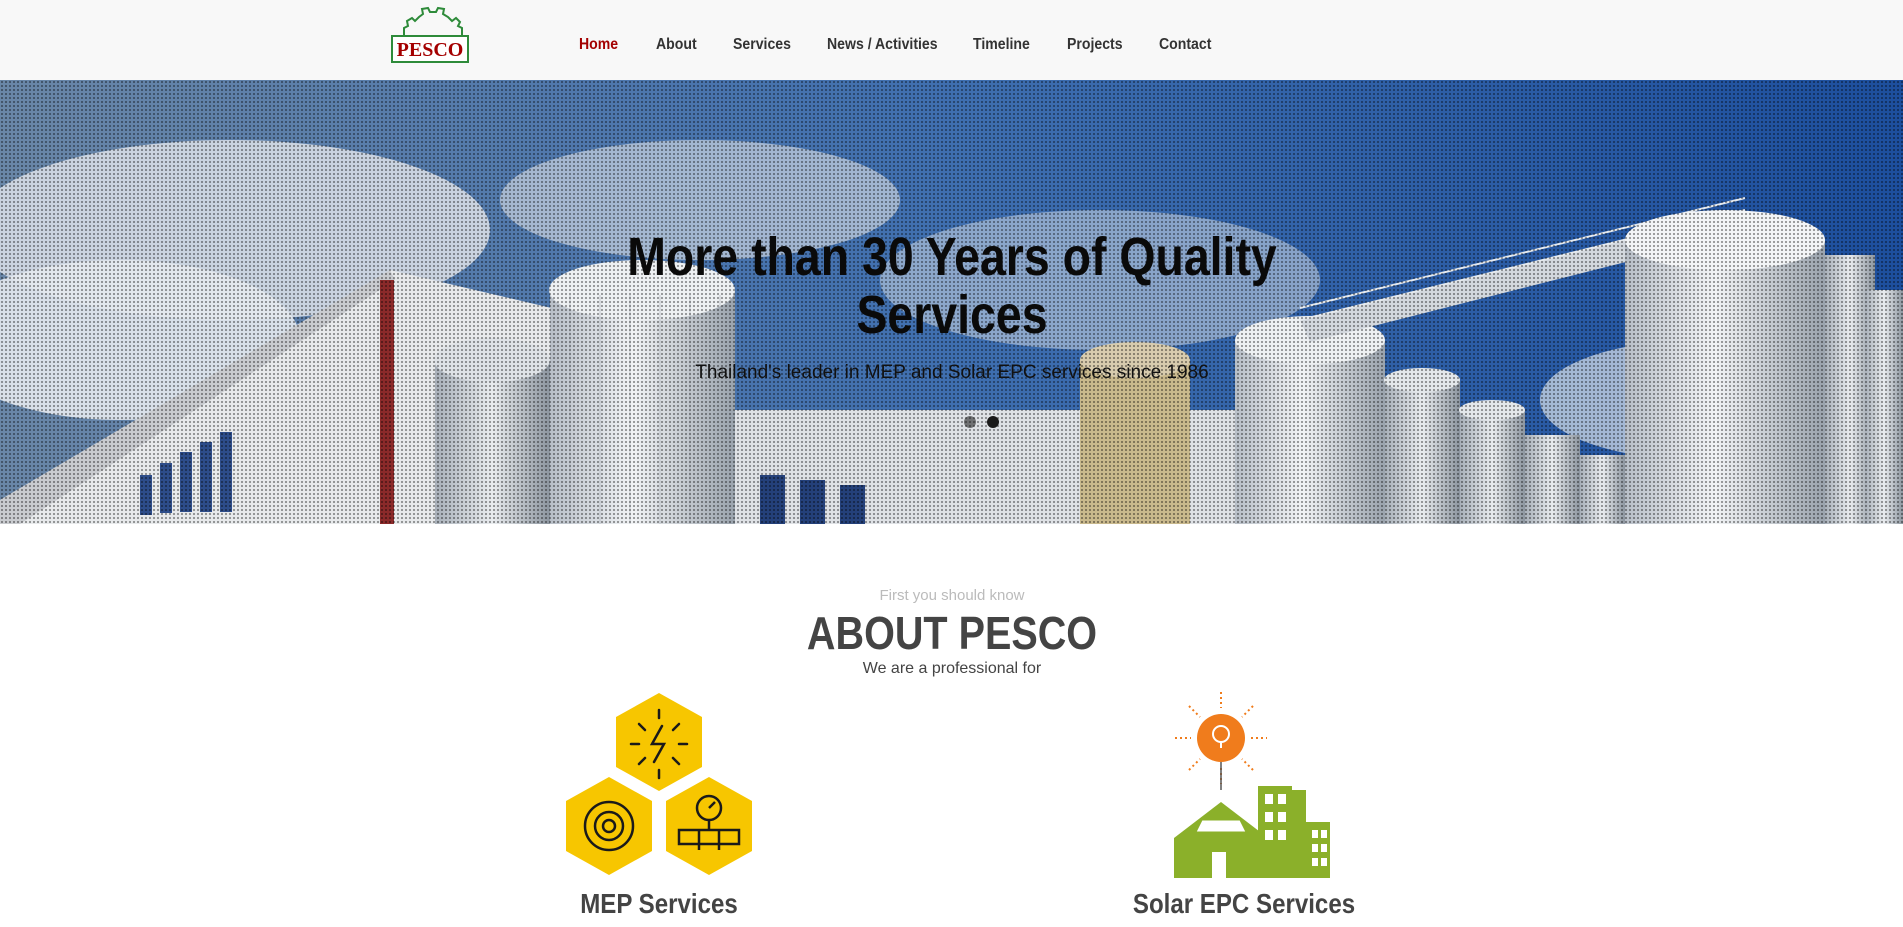 The height and width of the screenshot is (927, 1903). Describe the element at coordinates (882, 45) in the screenshot. I see `nav-news-activities: News / Activities` at that location.